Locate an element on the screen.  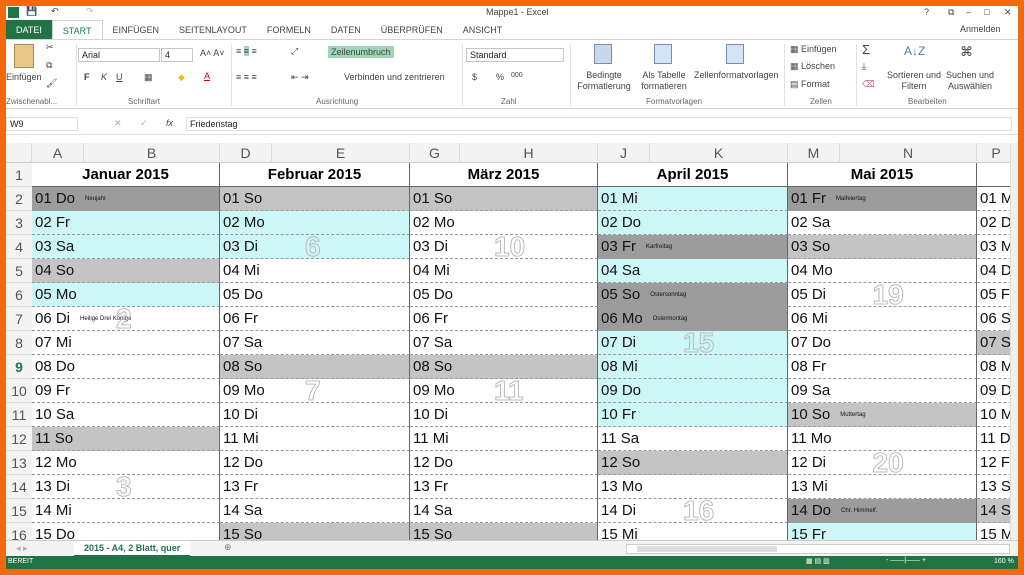
row-header: 14 is located at coordinates (19, 487).